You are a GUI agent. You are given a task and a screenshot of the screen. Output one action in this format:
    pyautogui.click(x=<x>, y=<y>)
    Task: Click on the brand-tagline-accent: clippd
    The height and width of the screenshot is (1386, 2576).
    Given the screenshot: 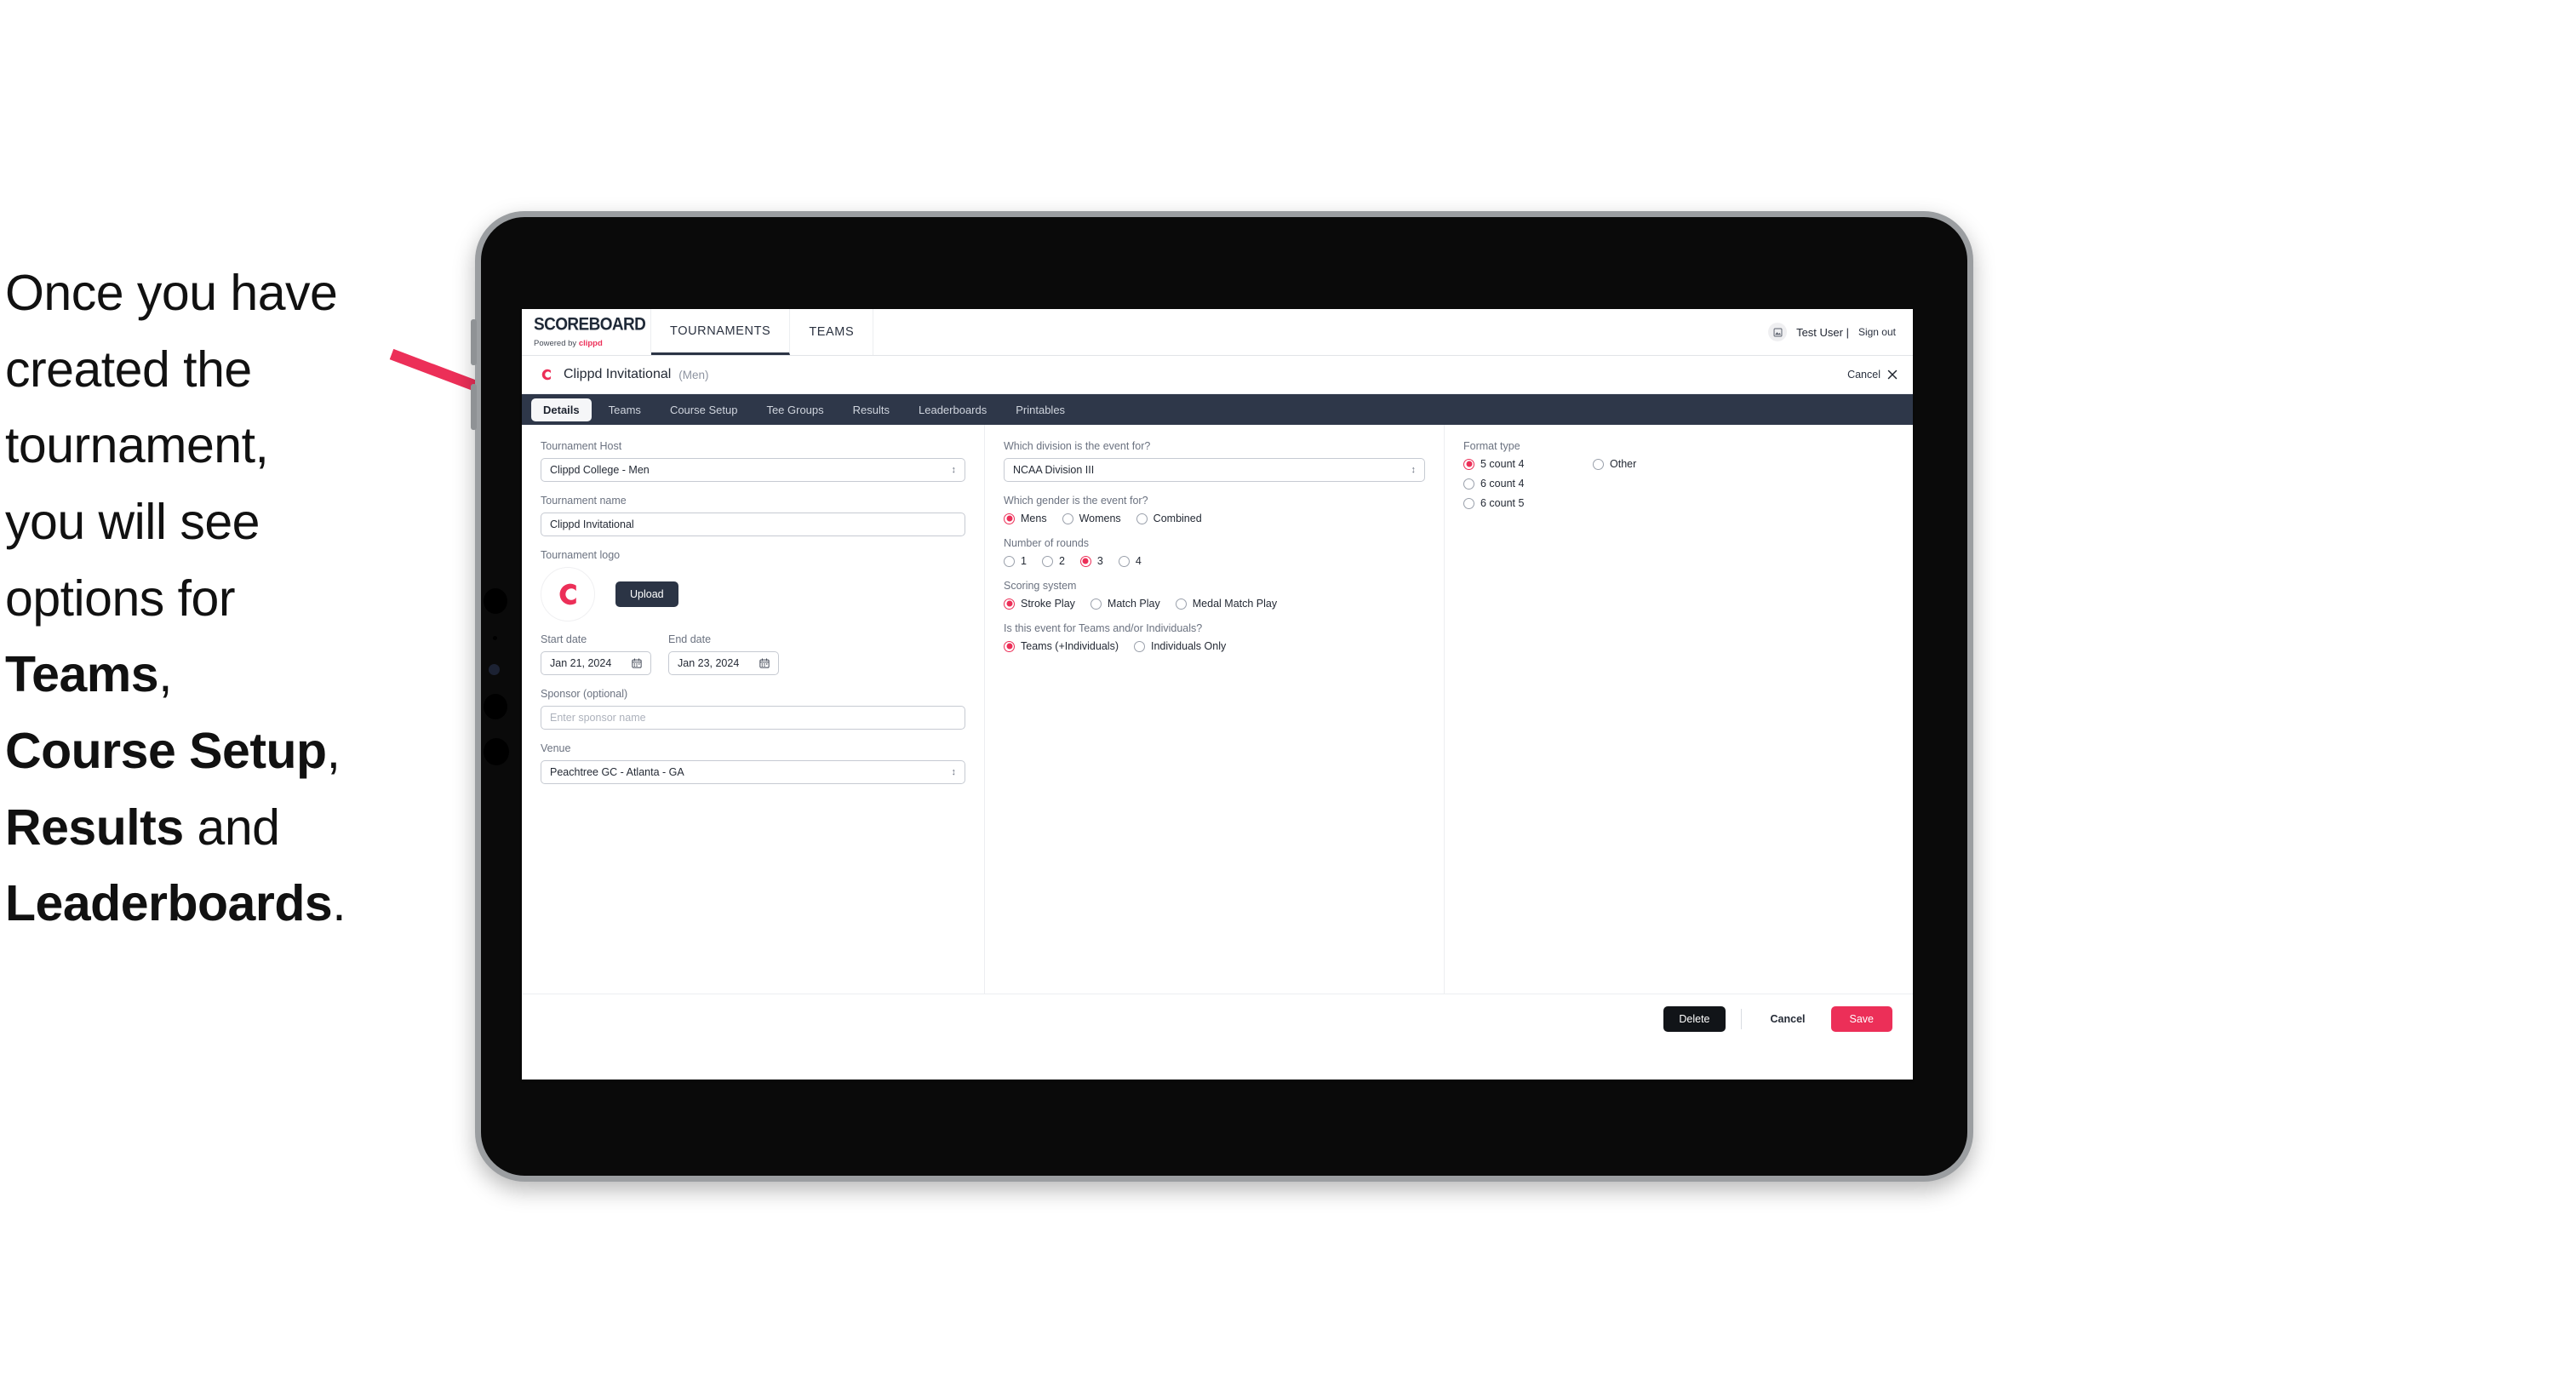 What is the action you would take?
    pyautogui.click(x=590, y=343)
    